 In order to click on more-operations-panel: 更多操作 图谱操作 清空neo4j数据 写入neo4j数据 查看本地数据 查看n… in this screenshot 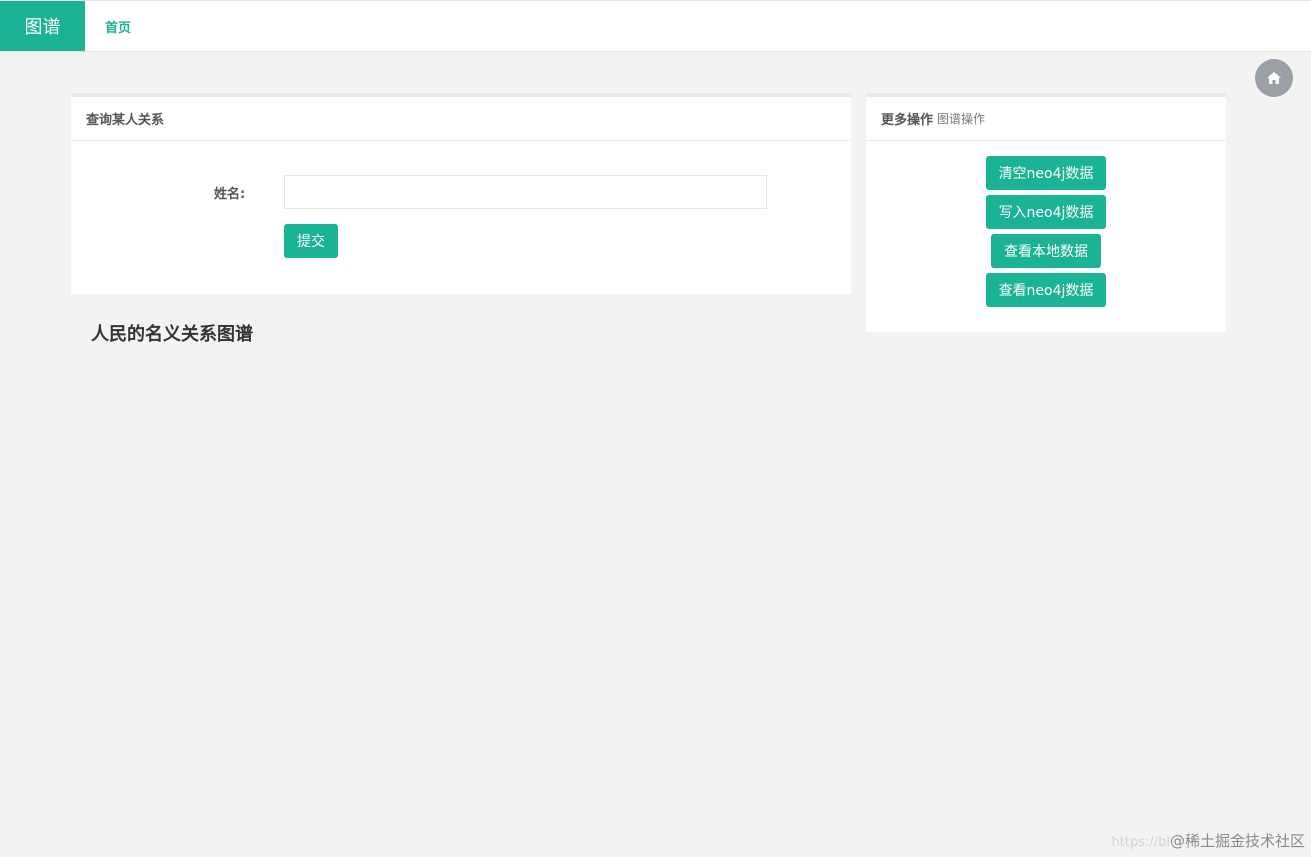, I will do `click(1046, 212)`.